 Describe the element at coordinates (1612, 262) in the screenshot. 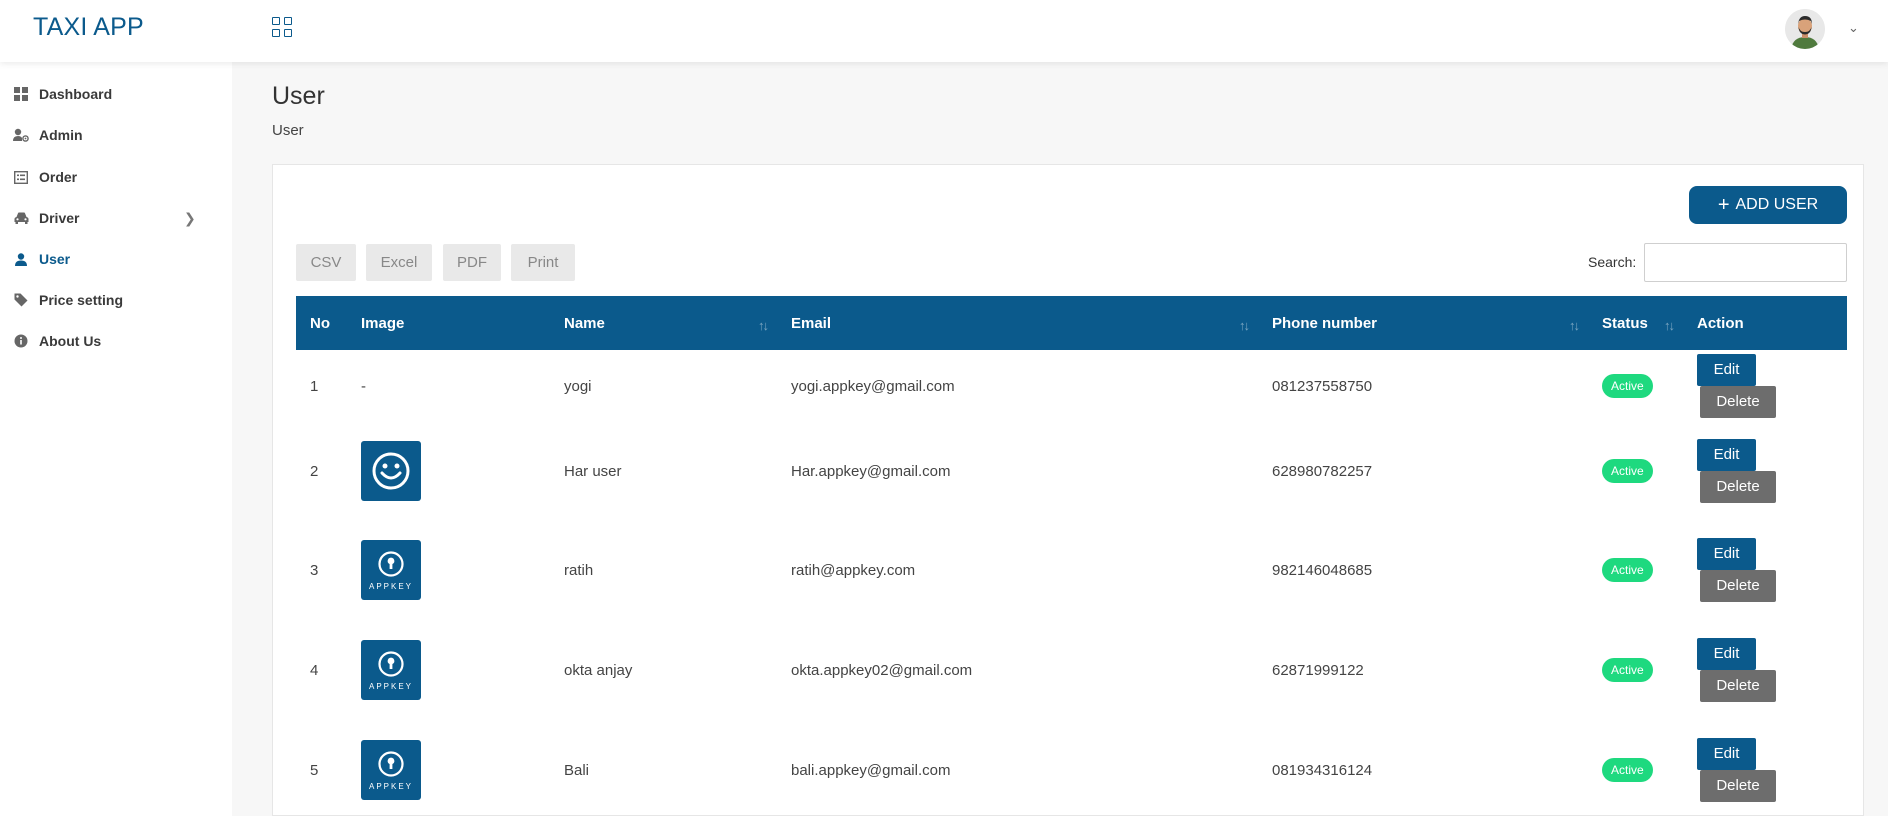

I see `search-label: Search:` at that location.